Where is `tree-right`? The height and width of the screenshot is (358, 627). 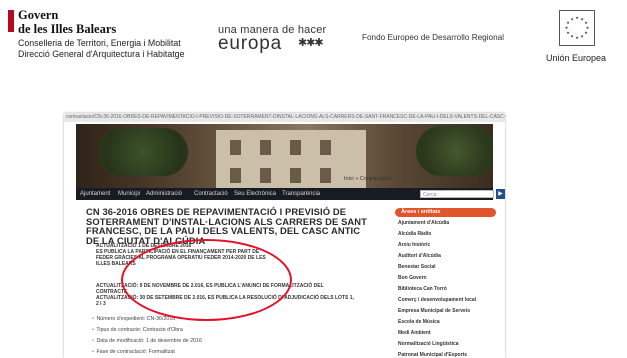 tree-right is located at coordinates (454, 151).